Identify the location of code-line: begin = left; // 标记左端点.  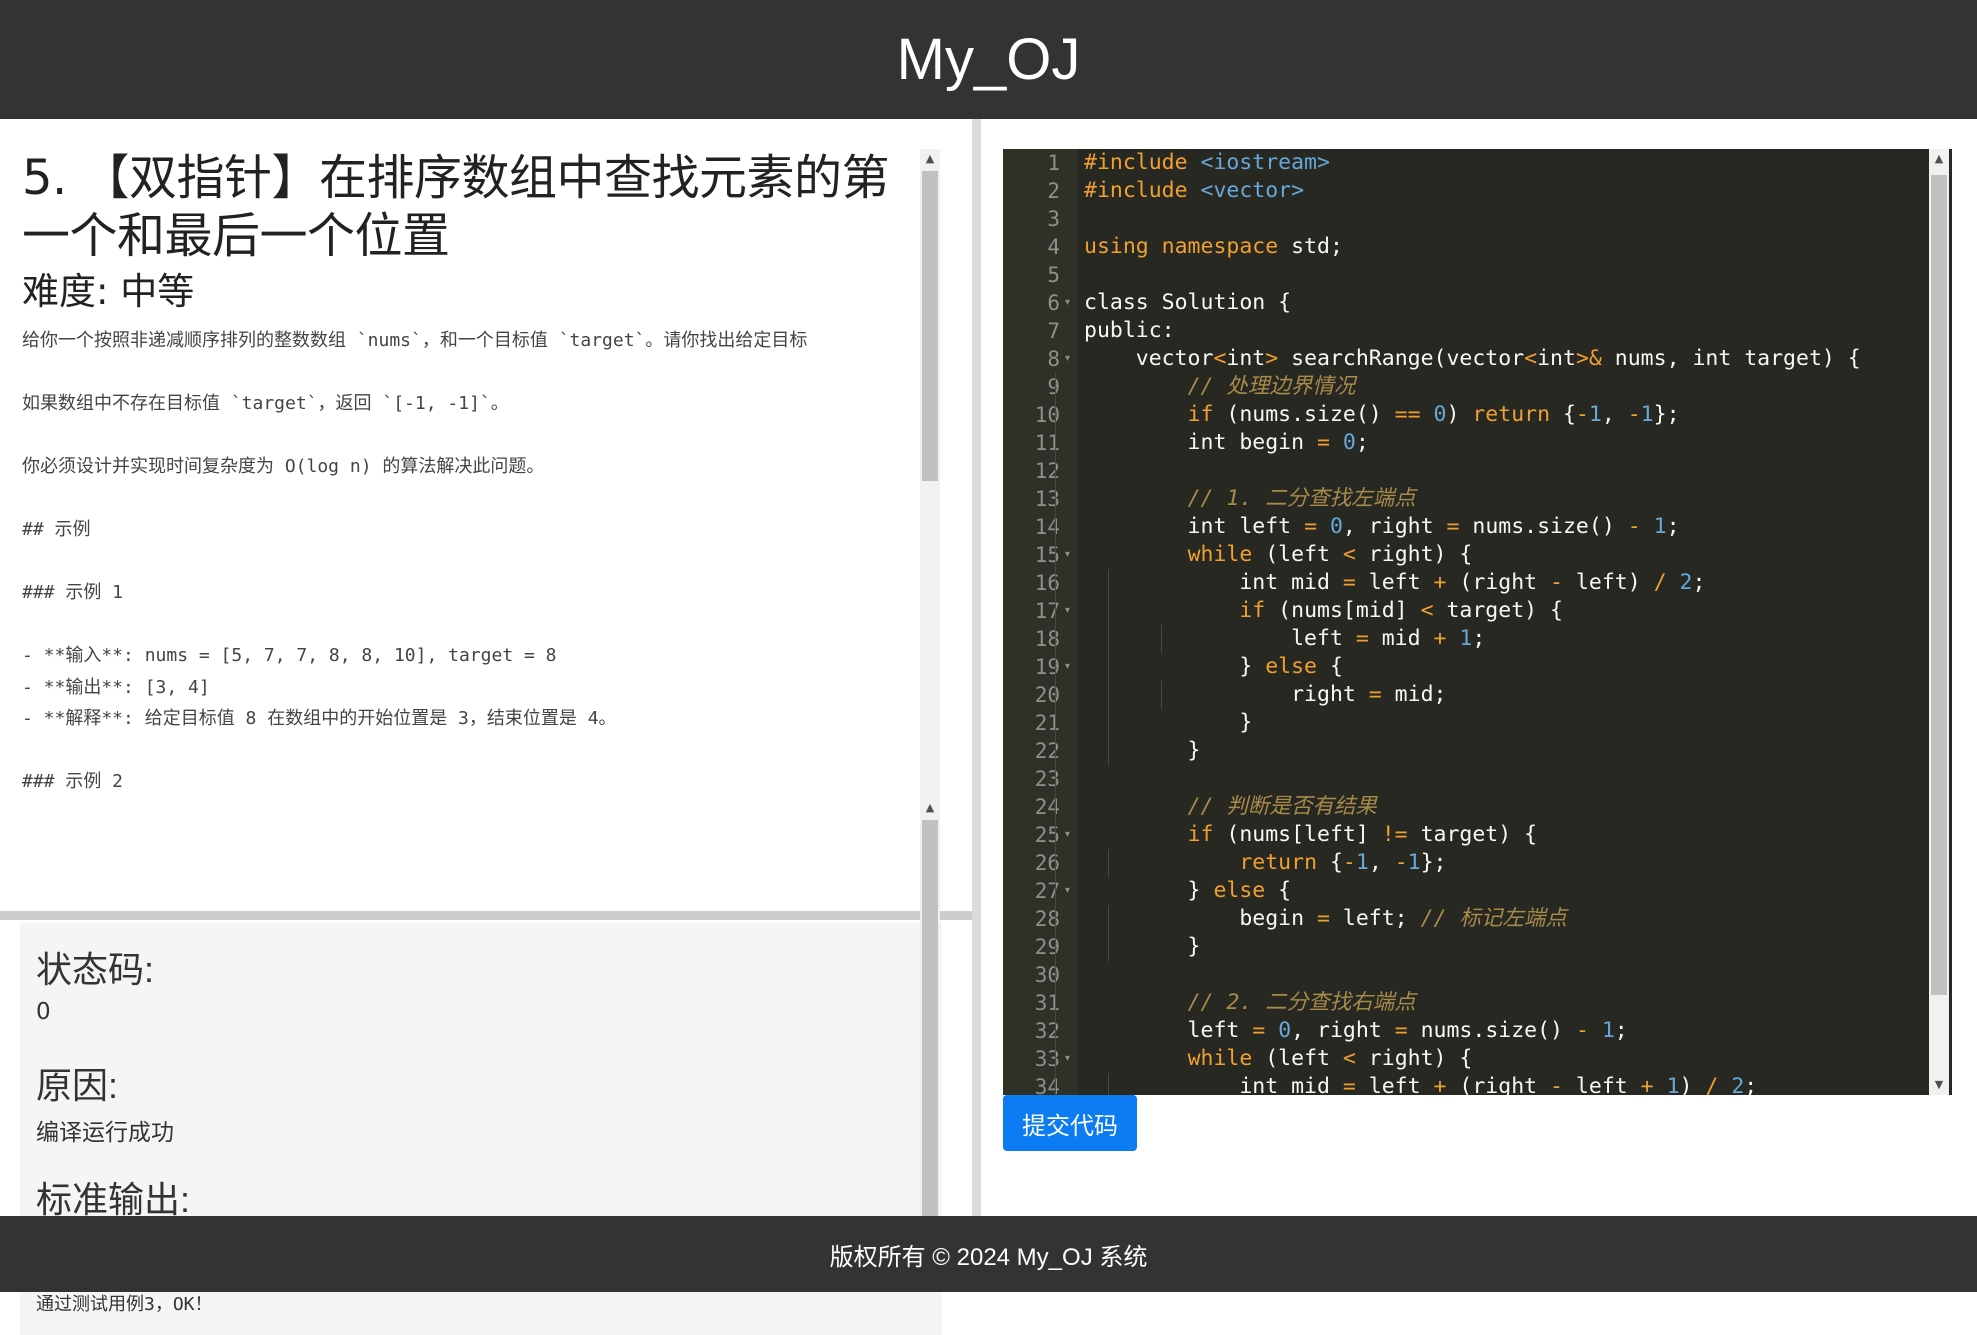
(1325, 919).